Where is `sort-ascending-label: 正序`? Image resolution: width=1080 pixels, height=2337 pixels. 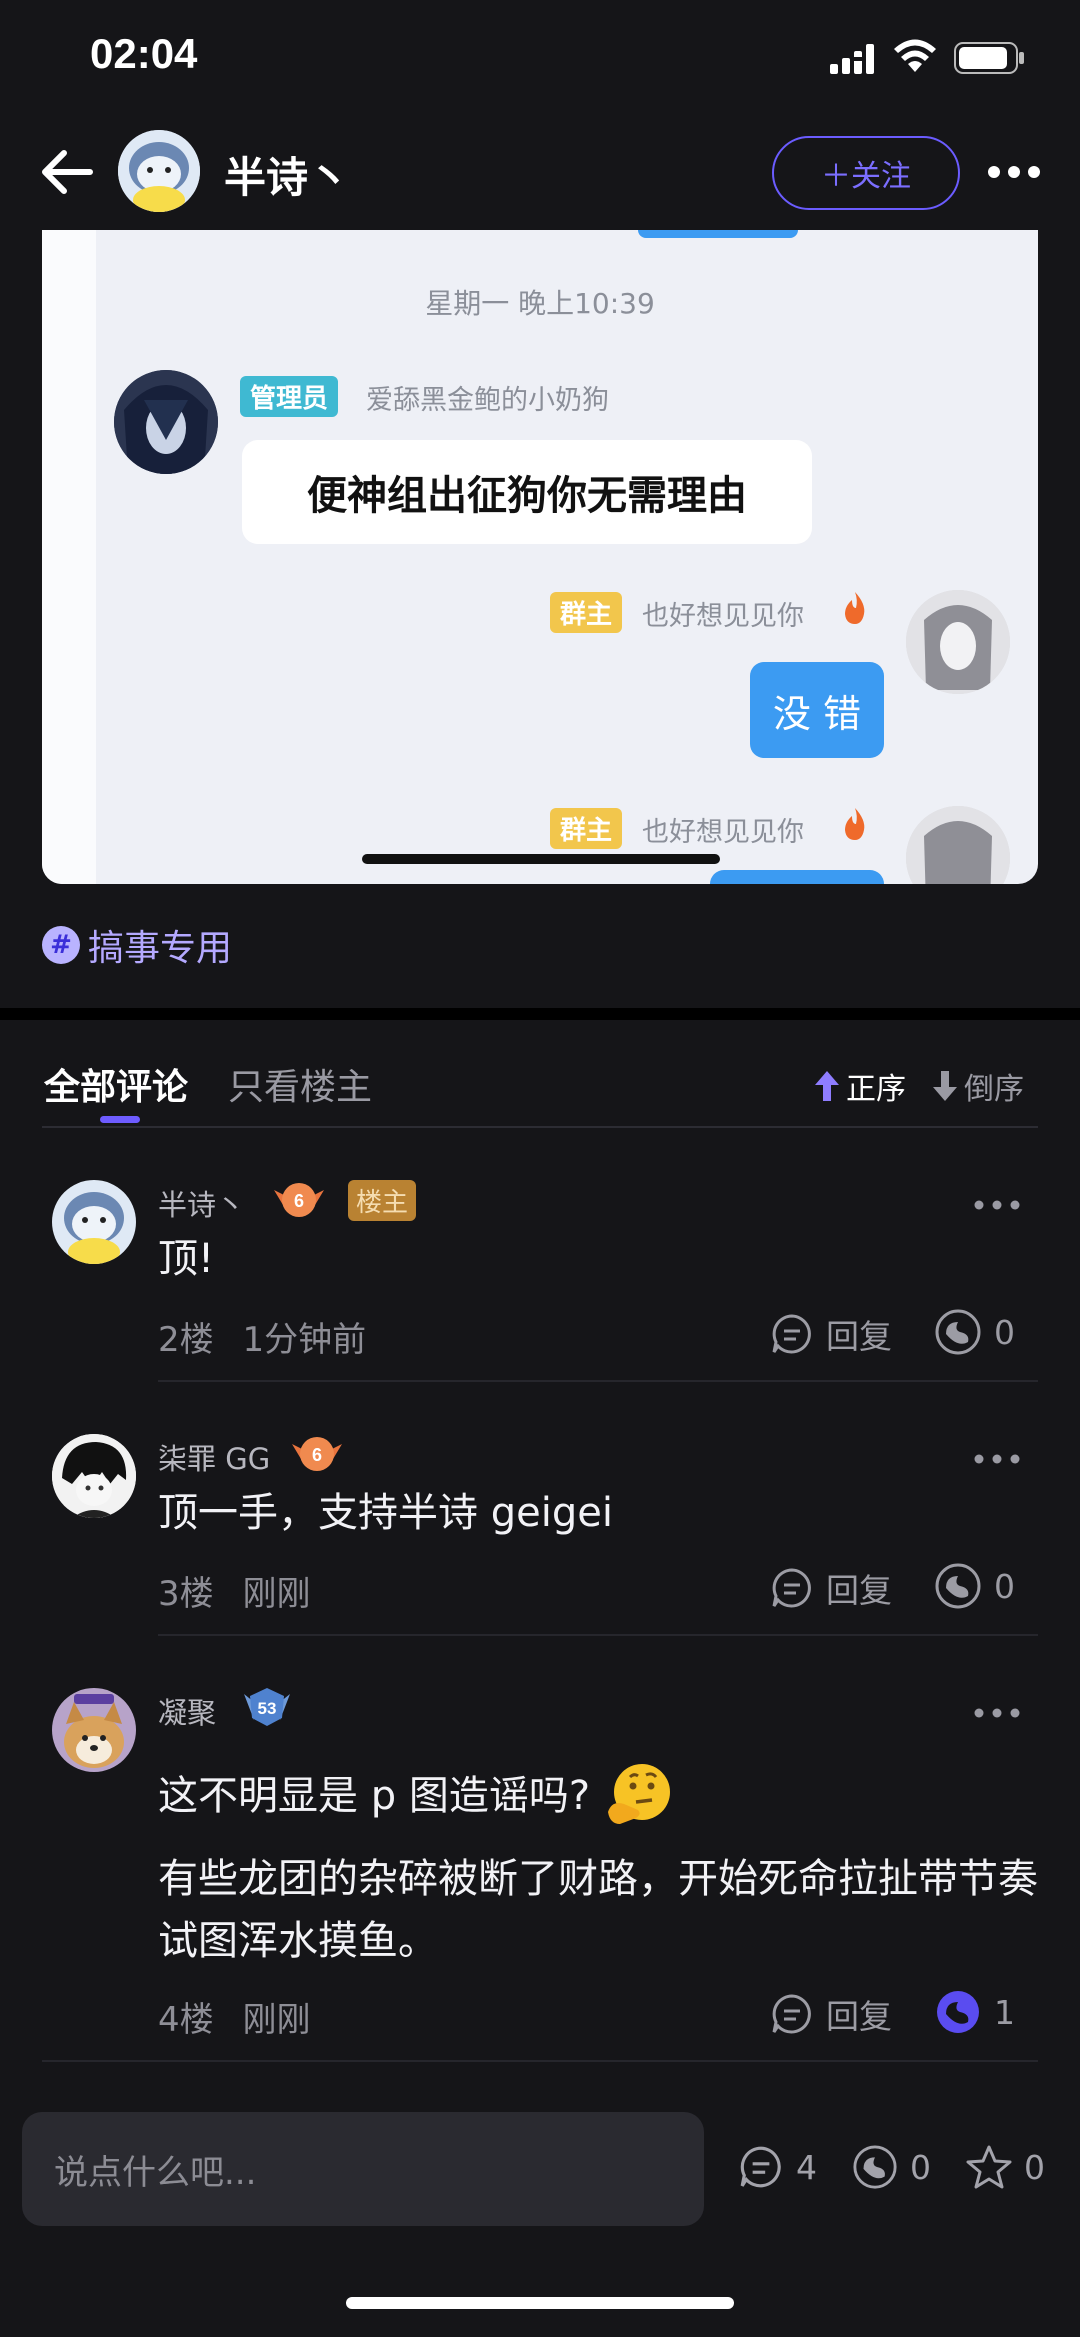 sort-ascending-label: 正序 is located at coordinates (876, 1089).